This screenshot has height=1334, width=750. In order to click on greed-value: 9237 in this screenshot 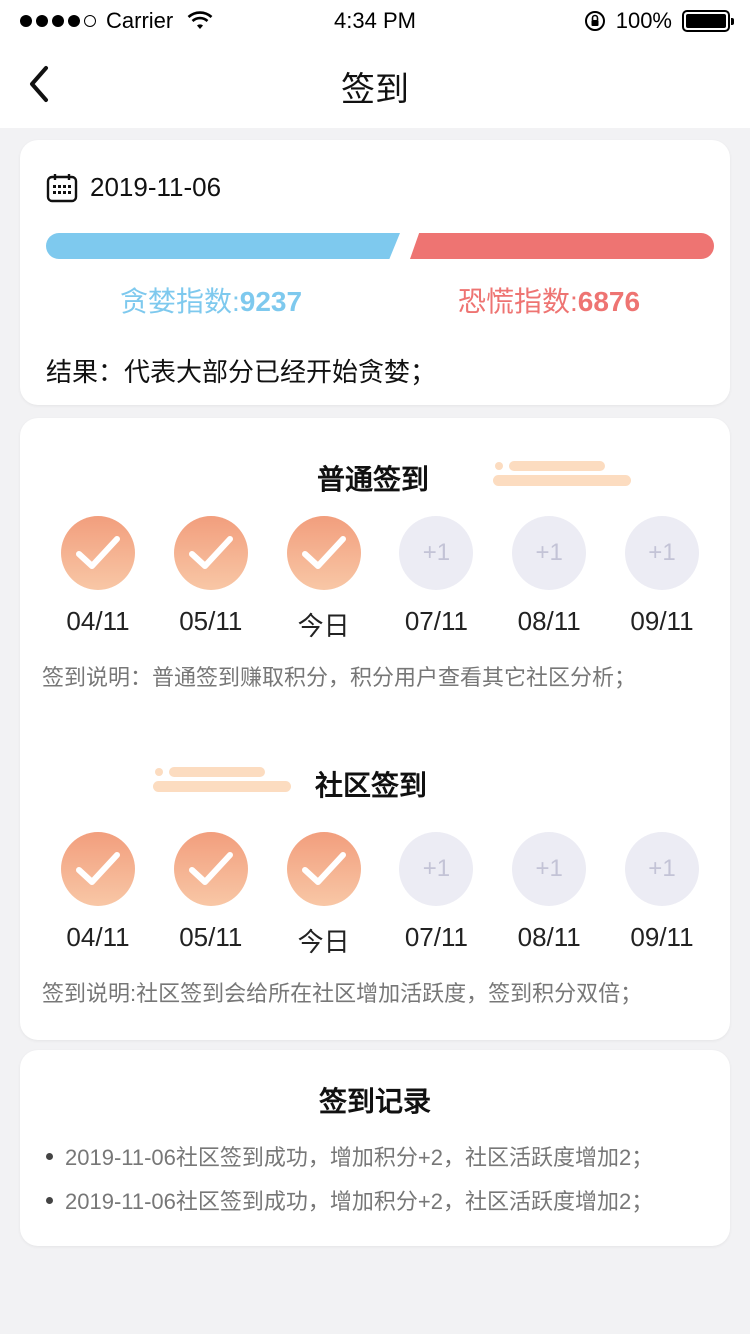, I will do `click(271, 301)`.